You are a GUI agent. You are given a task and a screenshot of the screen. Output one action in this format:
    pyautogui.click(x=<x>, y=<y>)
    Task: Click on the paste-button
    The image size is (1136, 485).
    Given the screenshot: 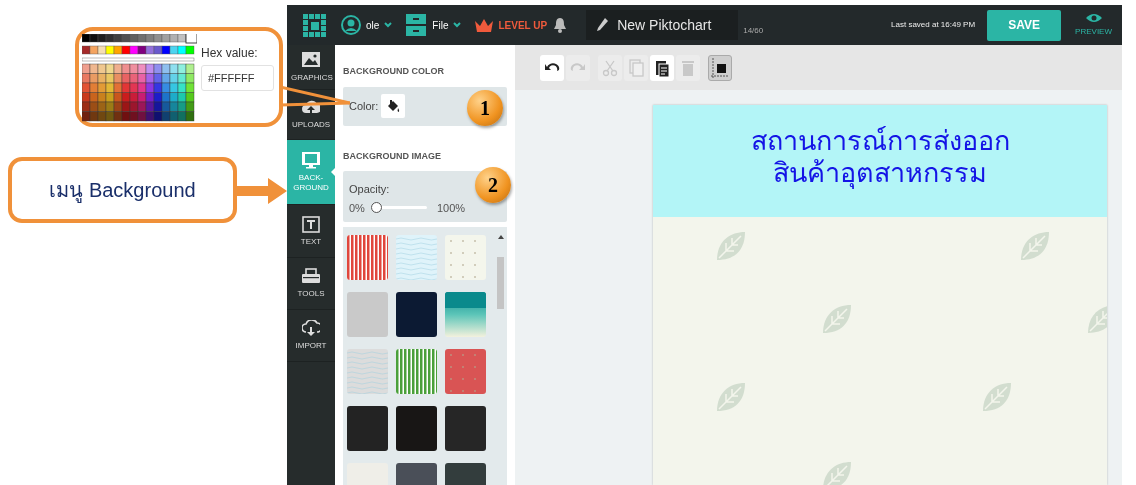 What is the action you would take?
    pyautogui.click(x=662, y=67)
    